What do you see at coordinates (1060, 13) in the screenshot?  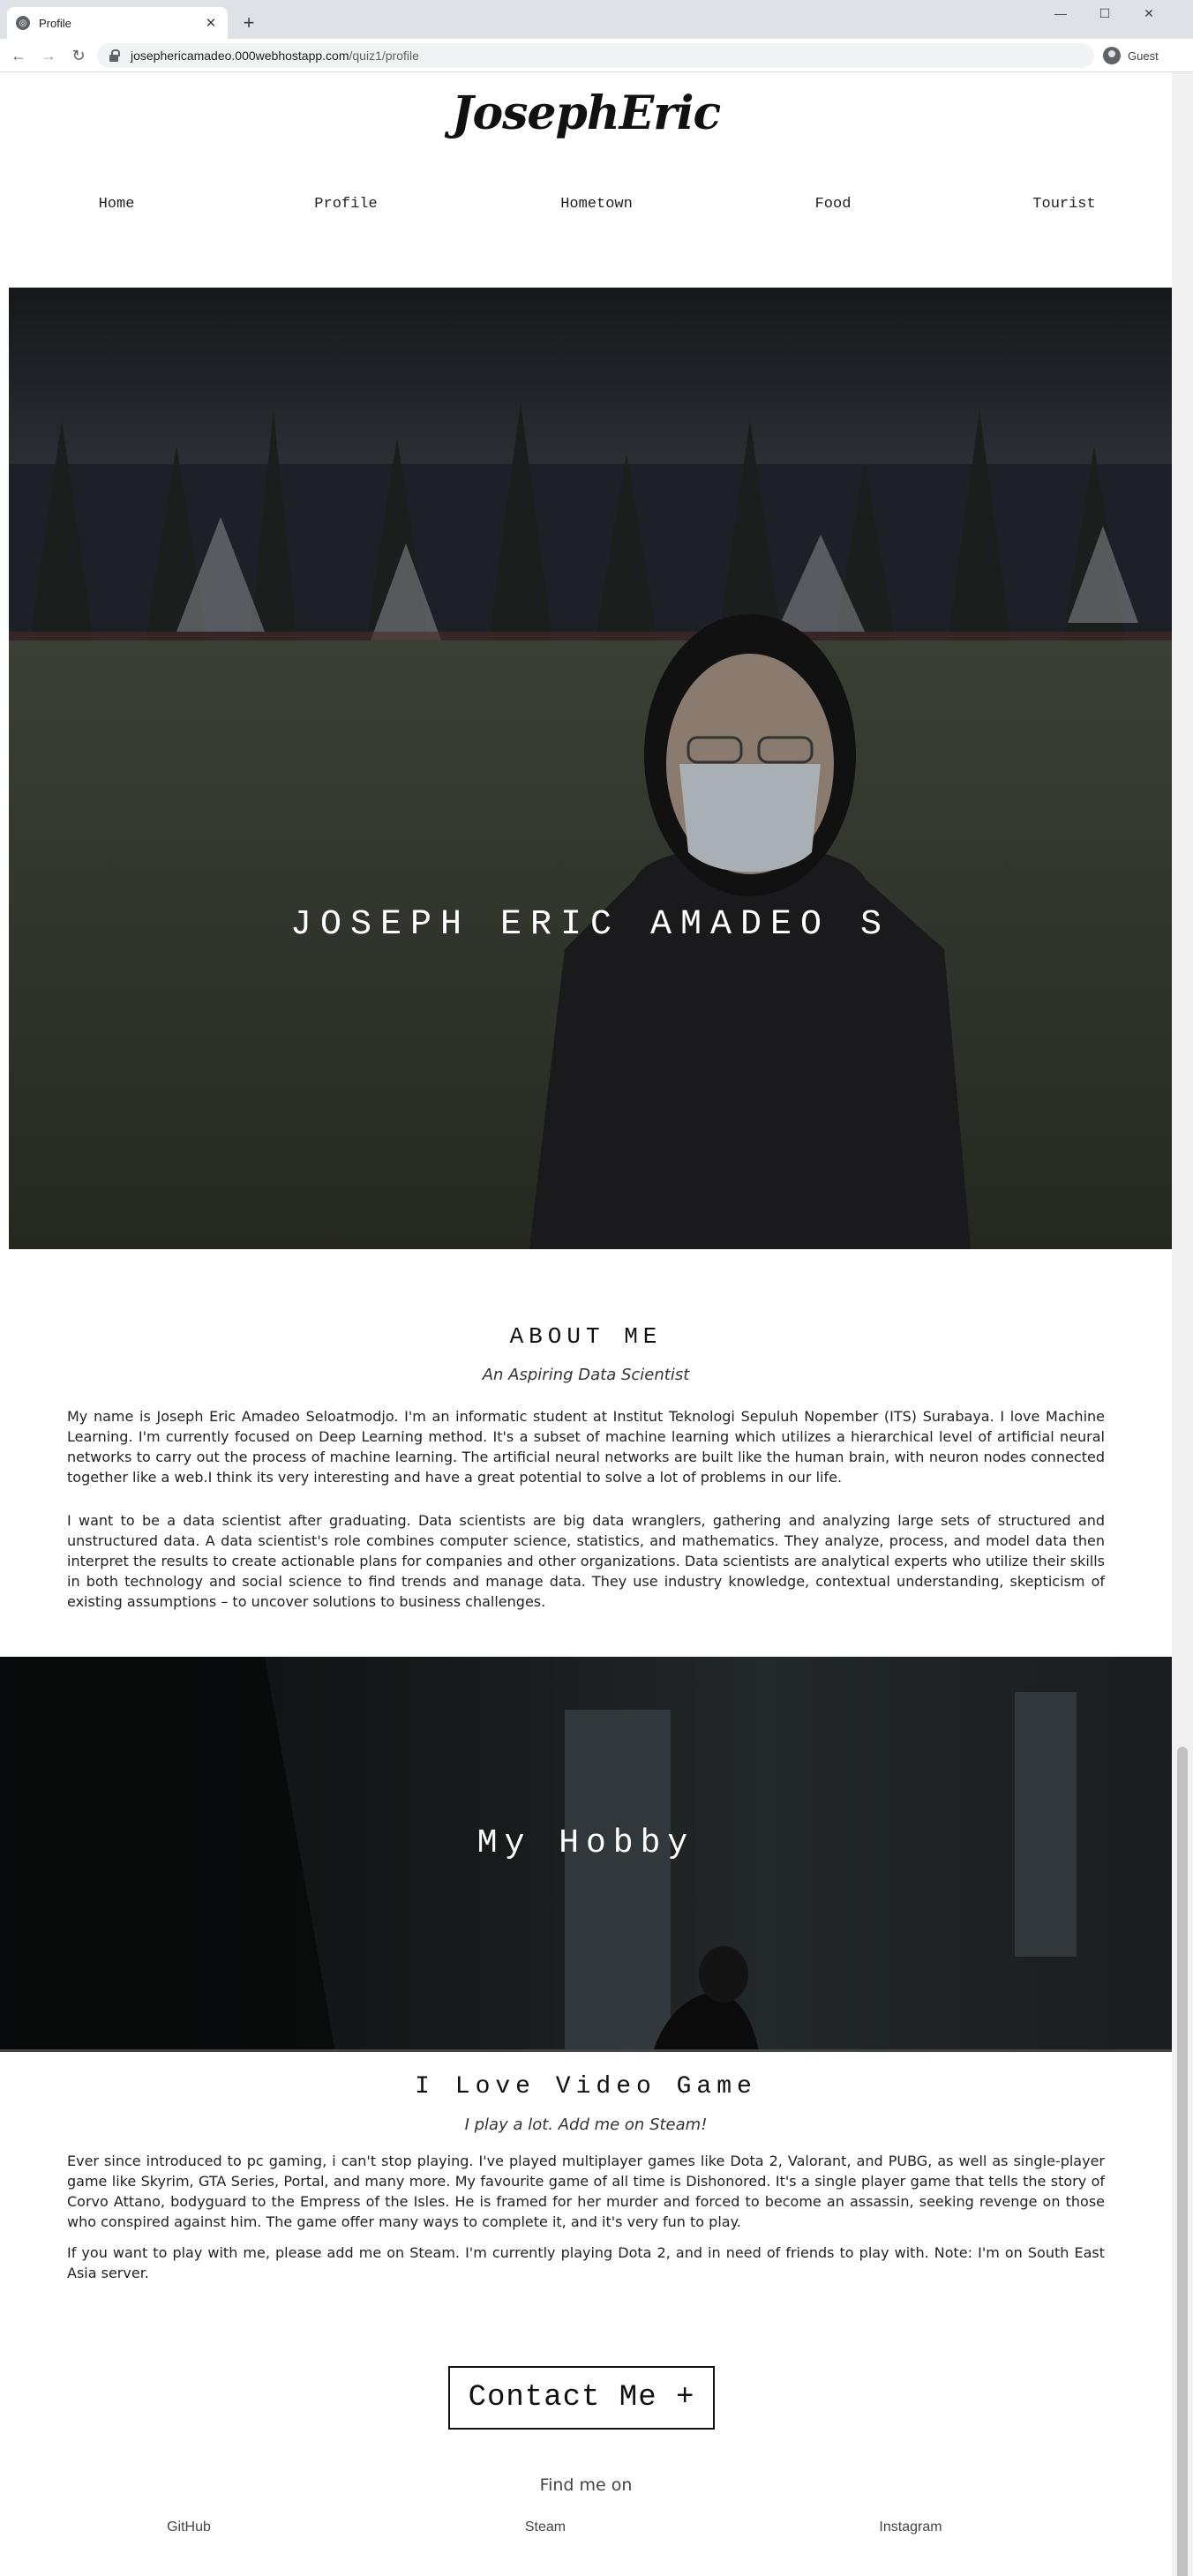 I see `minimize-icon: —` at bounding box center [1060, 13].